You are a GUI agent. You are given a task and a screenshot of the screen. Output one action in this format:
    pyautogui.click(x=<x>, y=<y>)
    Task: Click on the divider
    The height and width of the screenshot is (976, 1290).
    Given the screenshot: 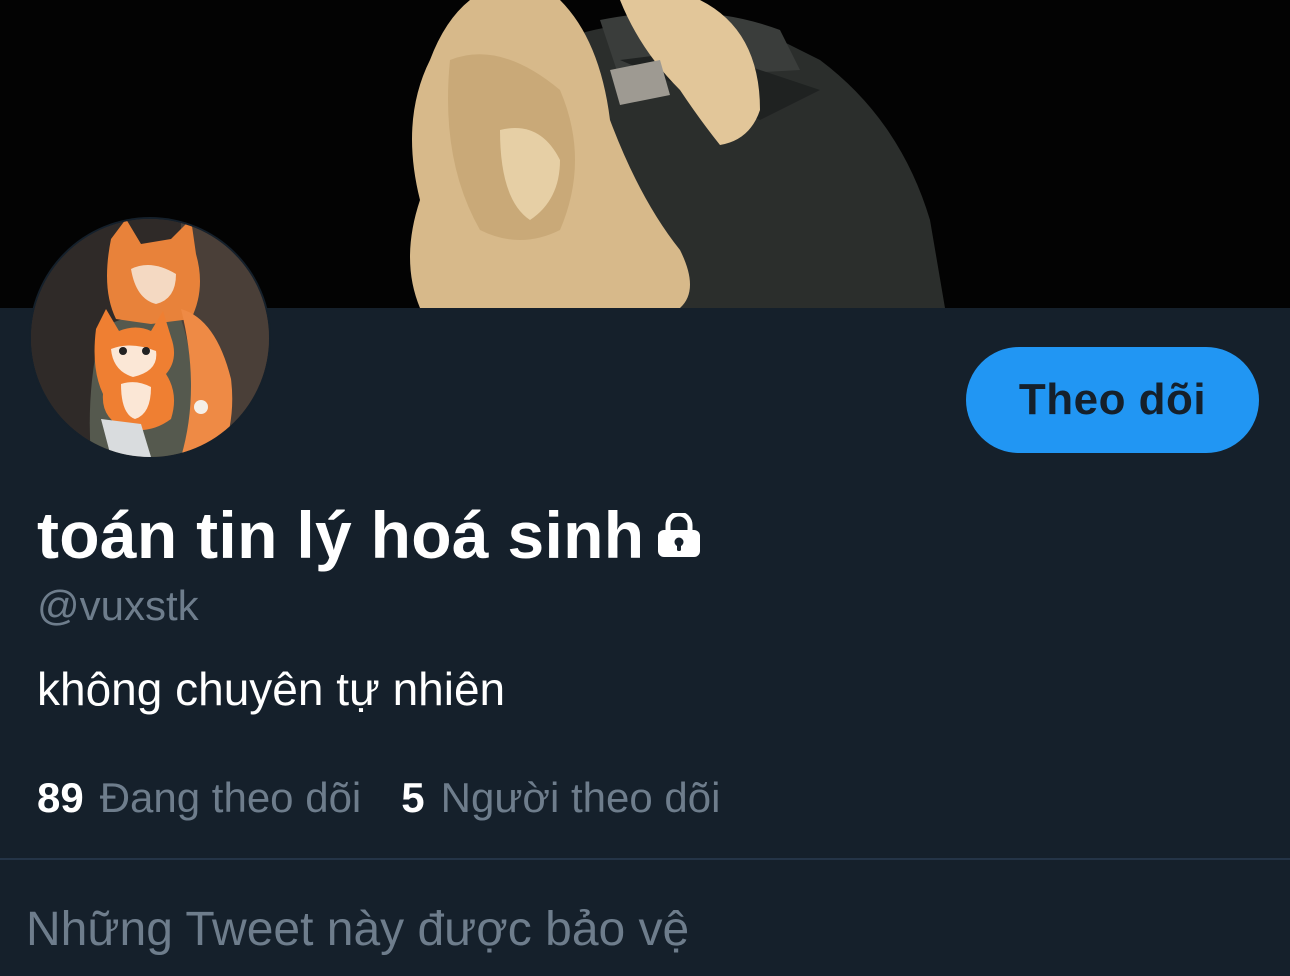 What is the action you would take?
    pyautogui.click(x=645, y=859)
    